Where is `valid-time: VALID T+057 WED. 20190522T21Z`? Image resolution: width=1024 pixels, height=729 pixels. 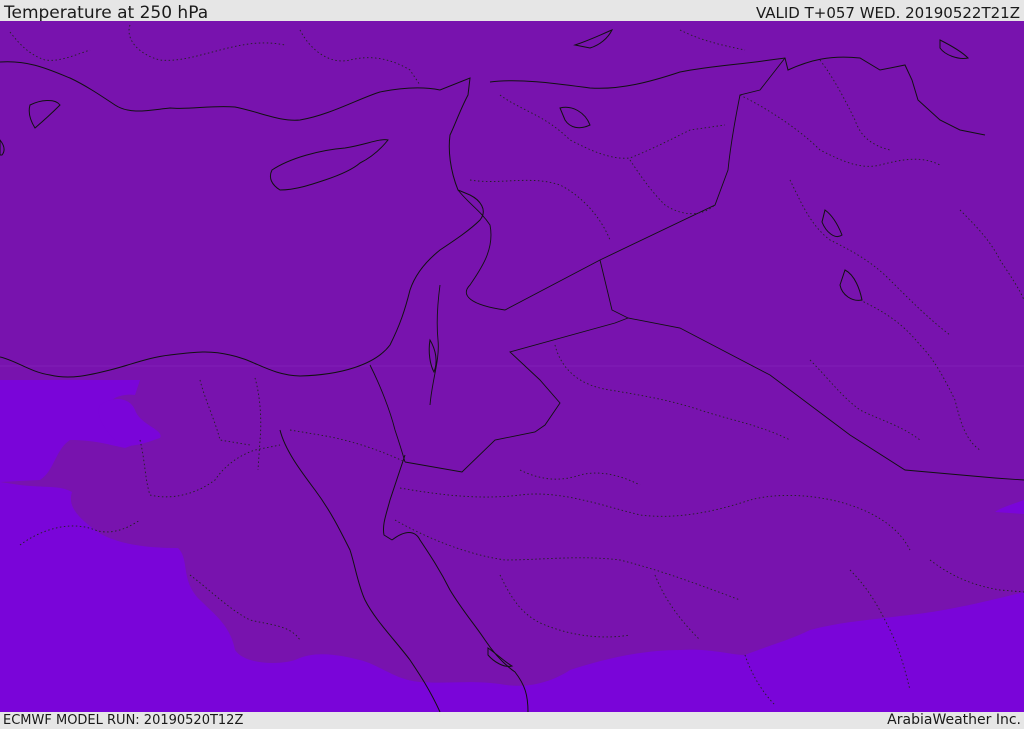 valid-time: VALID T+057 WED. 20190522T21Z is located at coordinates (887, 13).